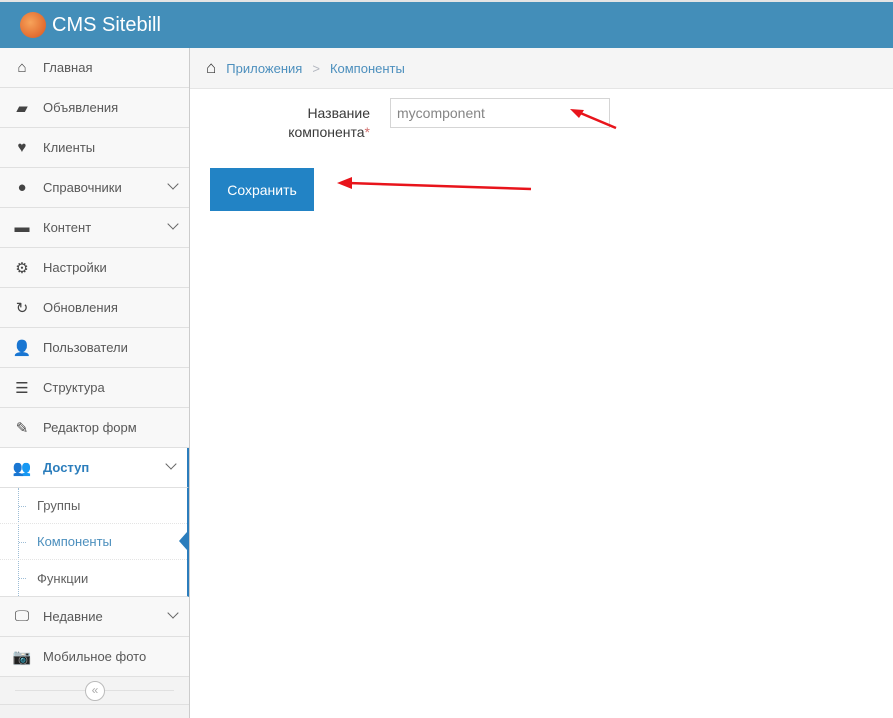  Describe the element at coordinates (93, 578) in the screenshot. I see `submenu-item-functions: Функции` at that location.